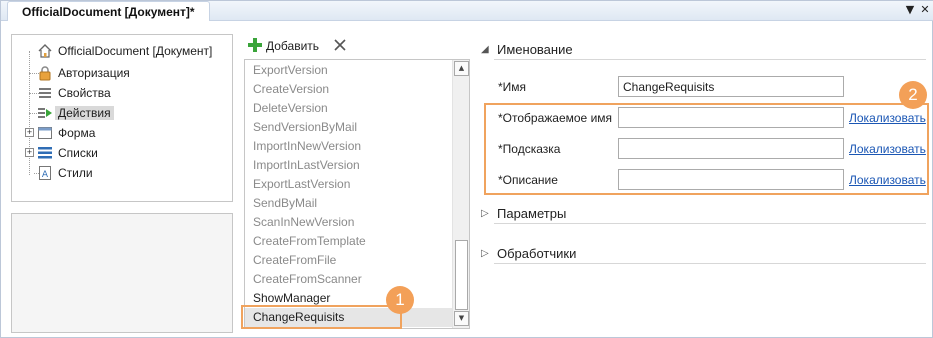 This screenshot has height=338, width=933. I want to click on scroll-down-arrow-icon: ▼, so click(461, 318).